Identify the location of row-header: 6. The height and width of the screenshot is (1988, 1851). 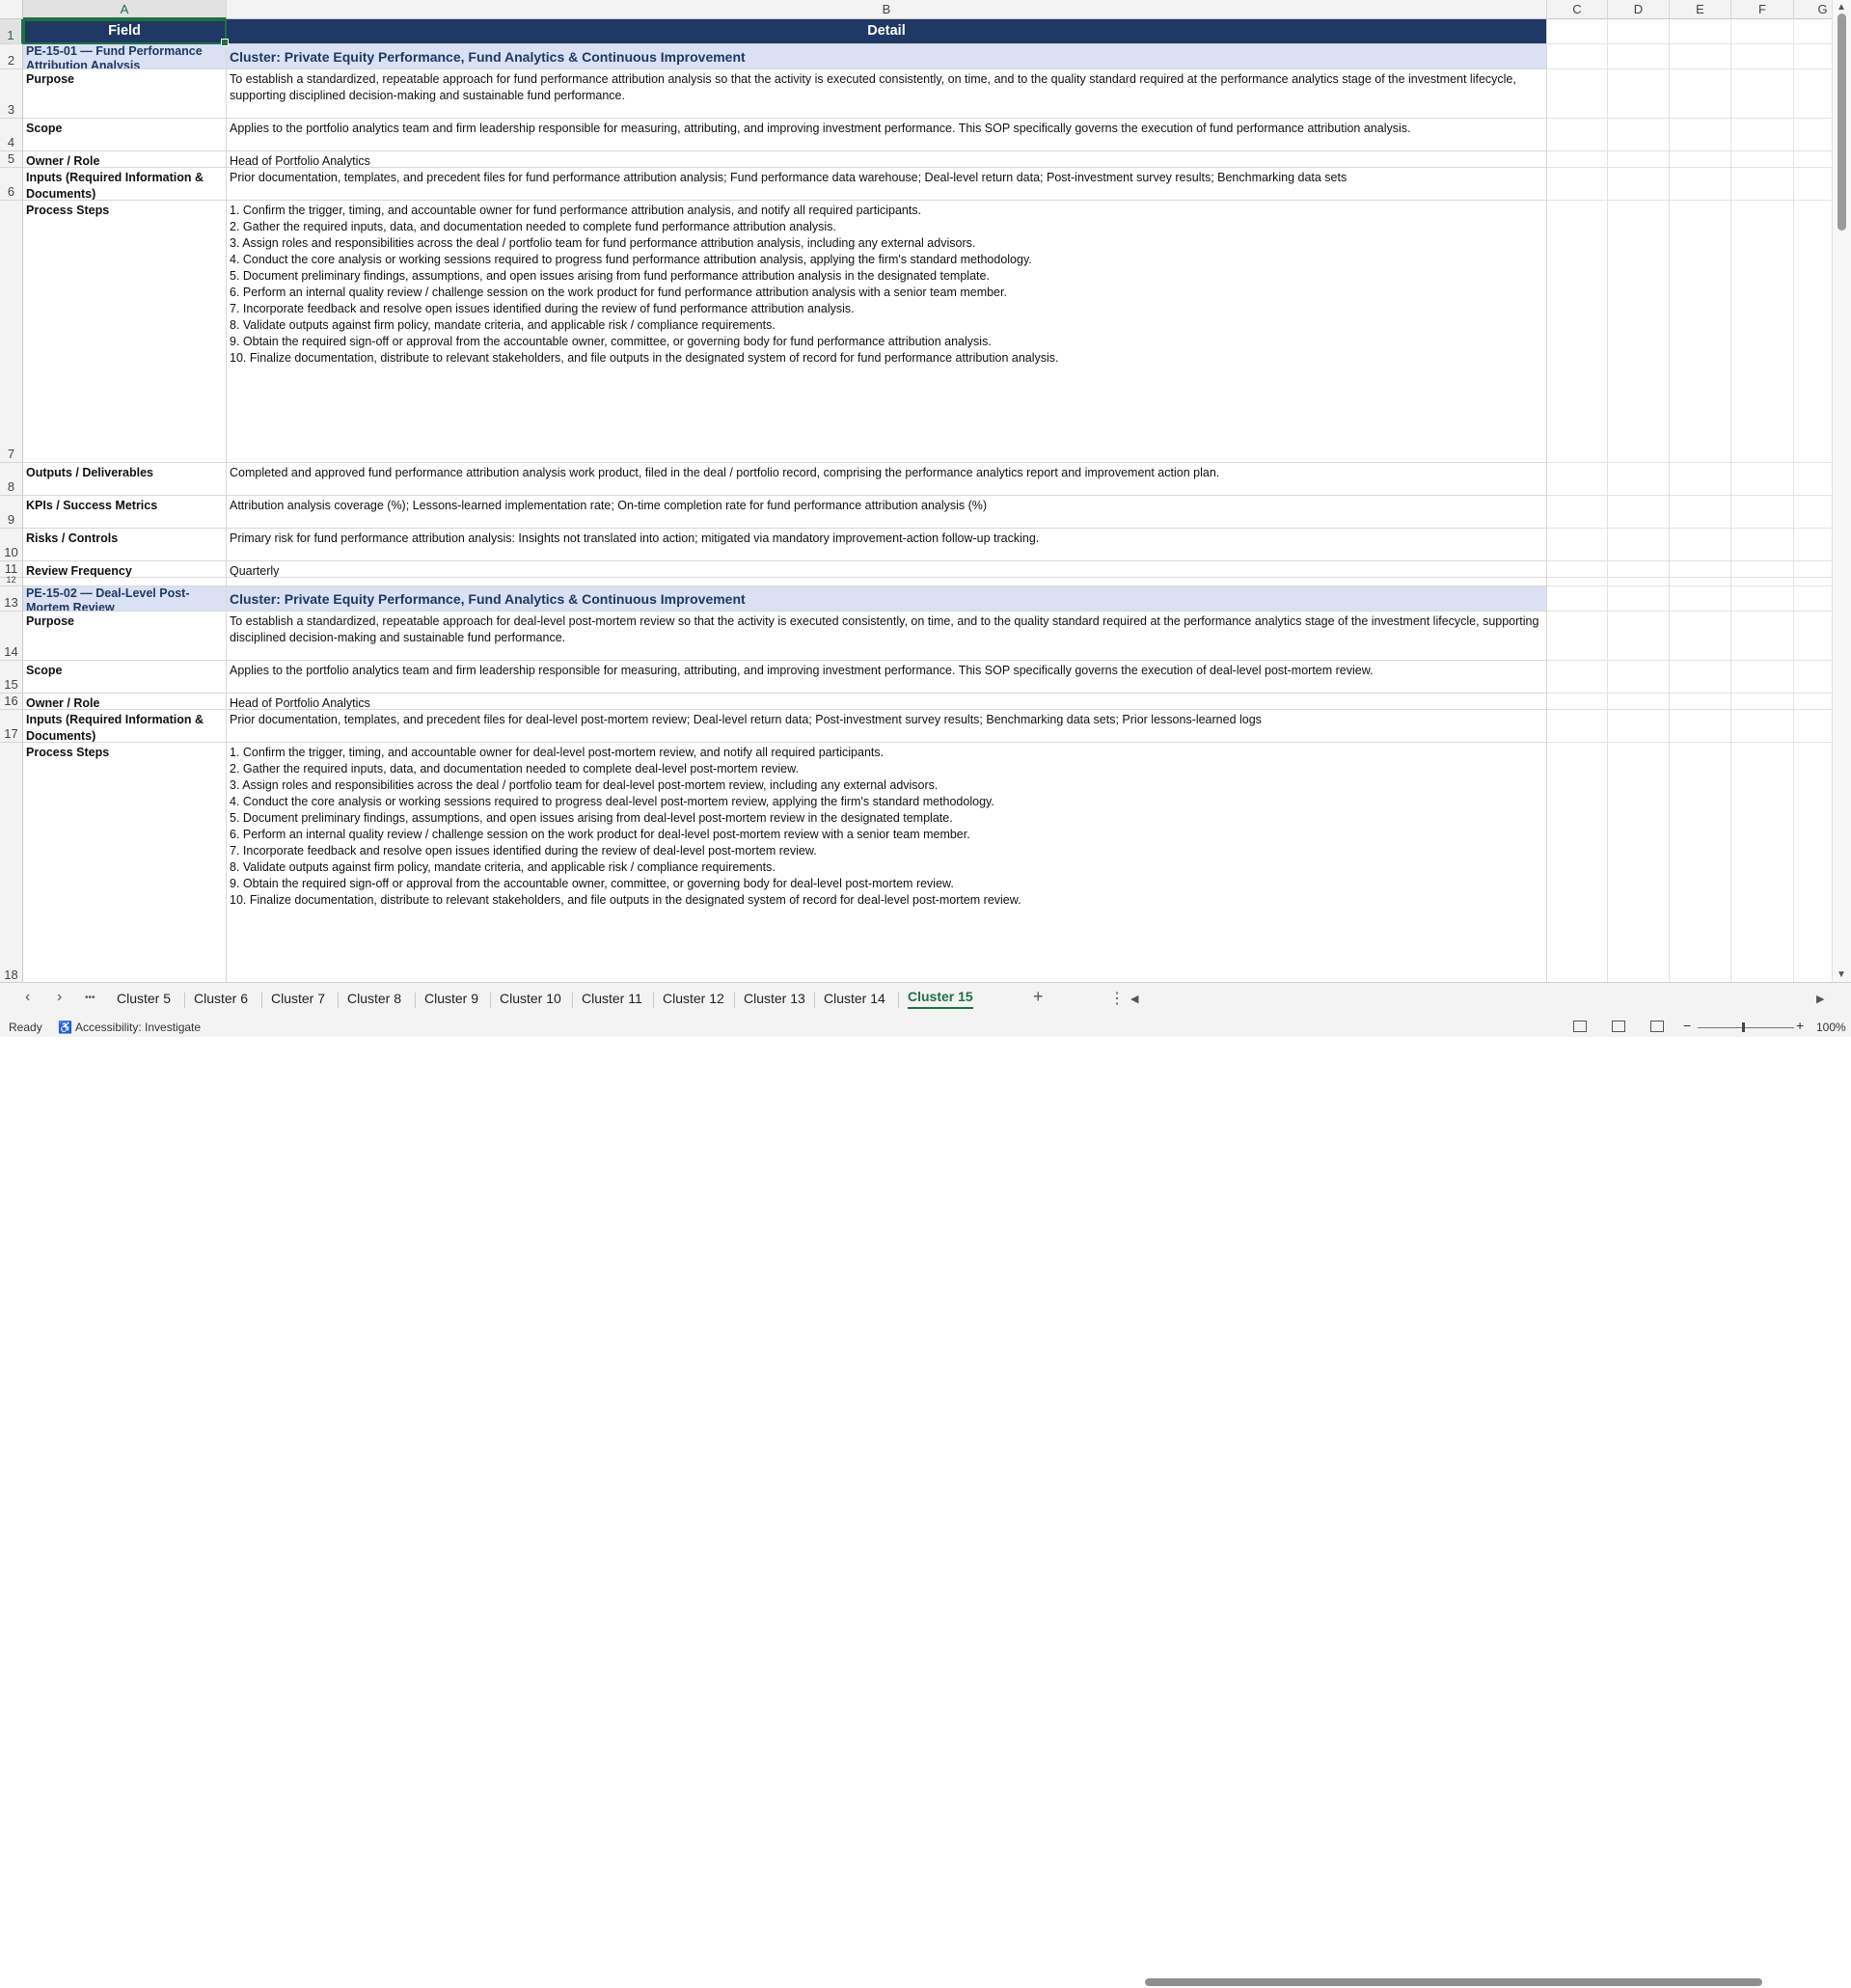
(11, 184).